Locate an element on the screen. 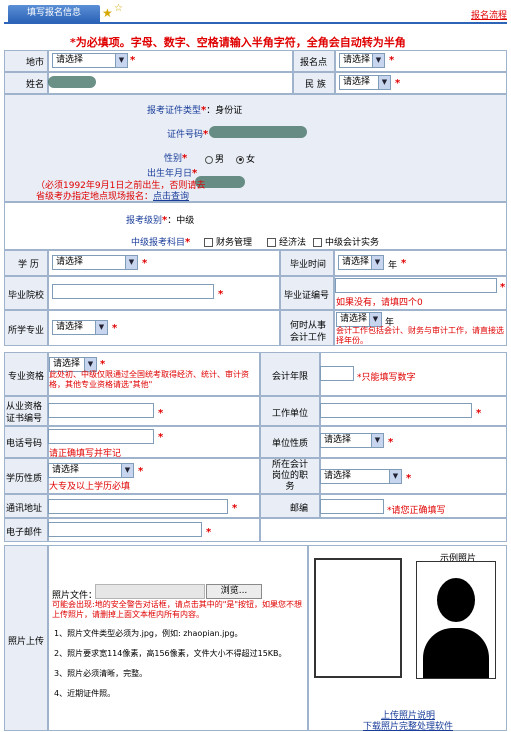  qual-cert-label-2: 证书编号 is located at coordinates (24, 419).